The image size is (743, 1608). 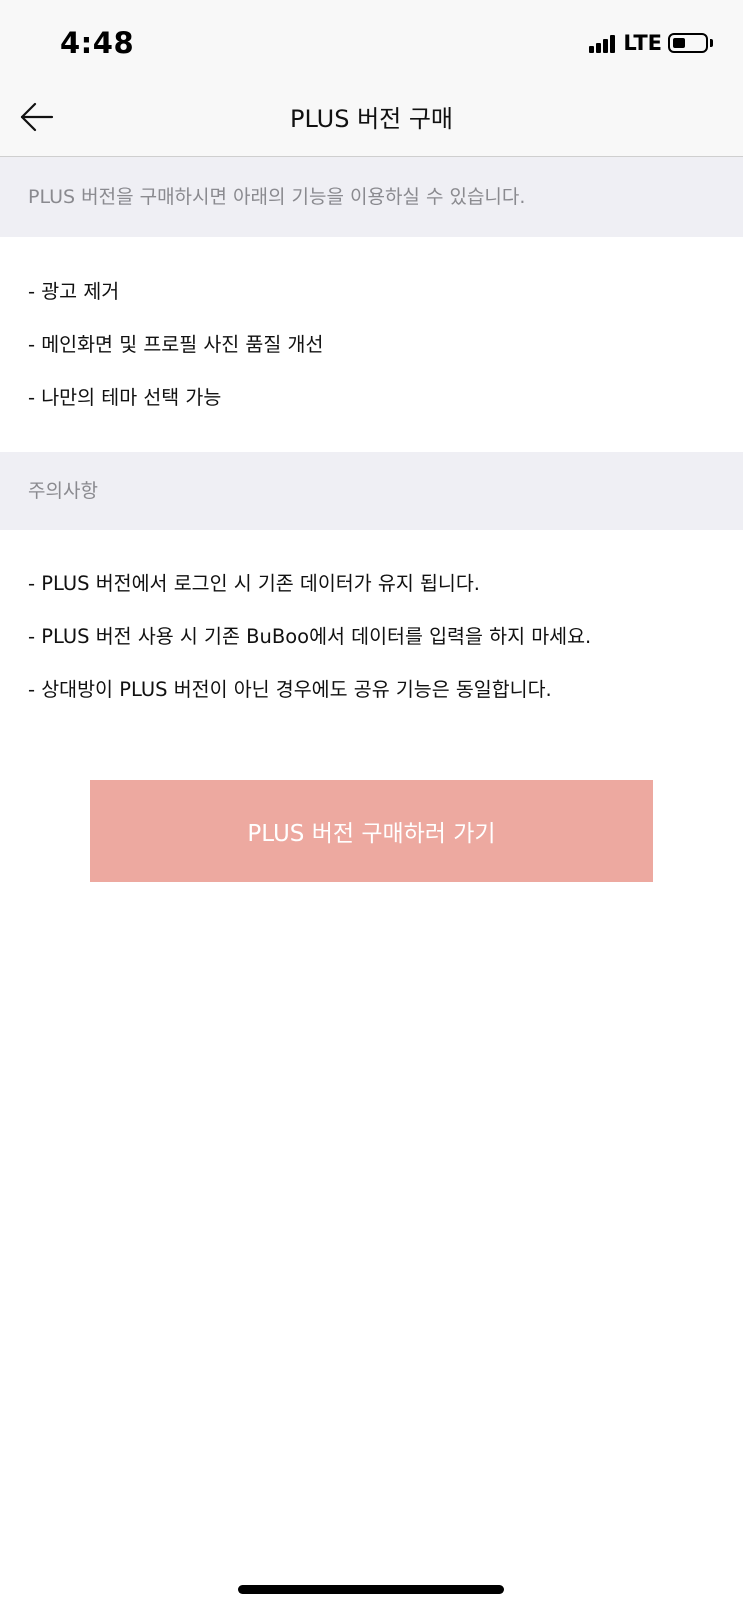 I want to click on purchase-button-label: PLUS 버전 구매하러 가기, so click(x=371, y=834).